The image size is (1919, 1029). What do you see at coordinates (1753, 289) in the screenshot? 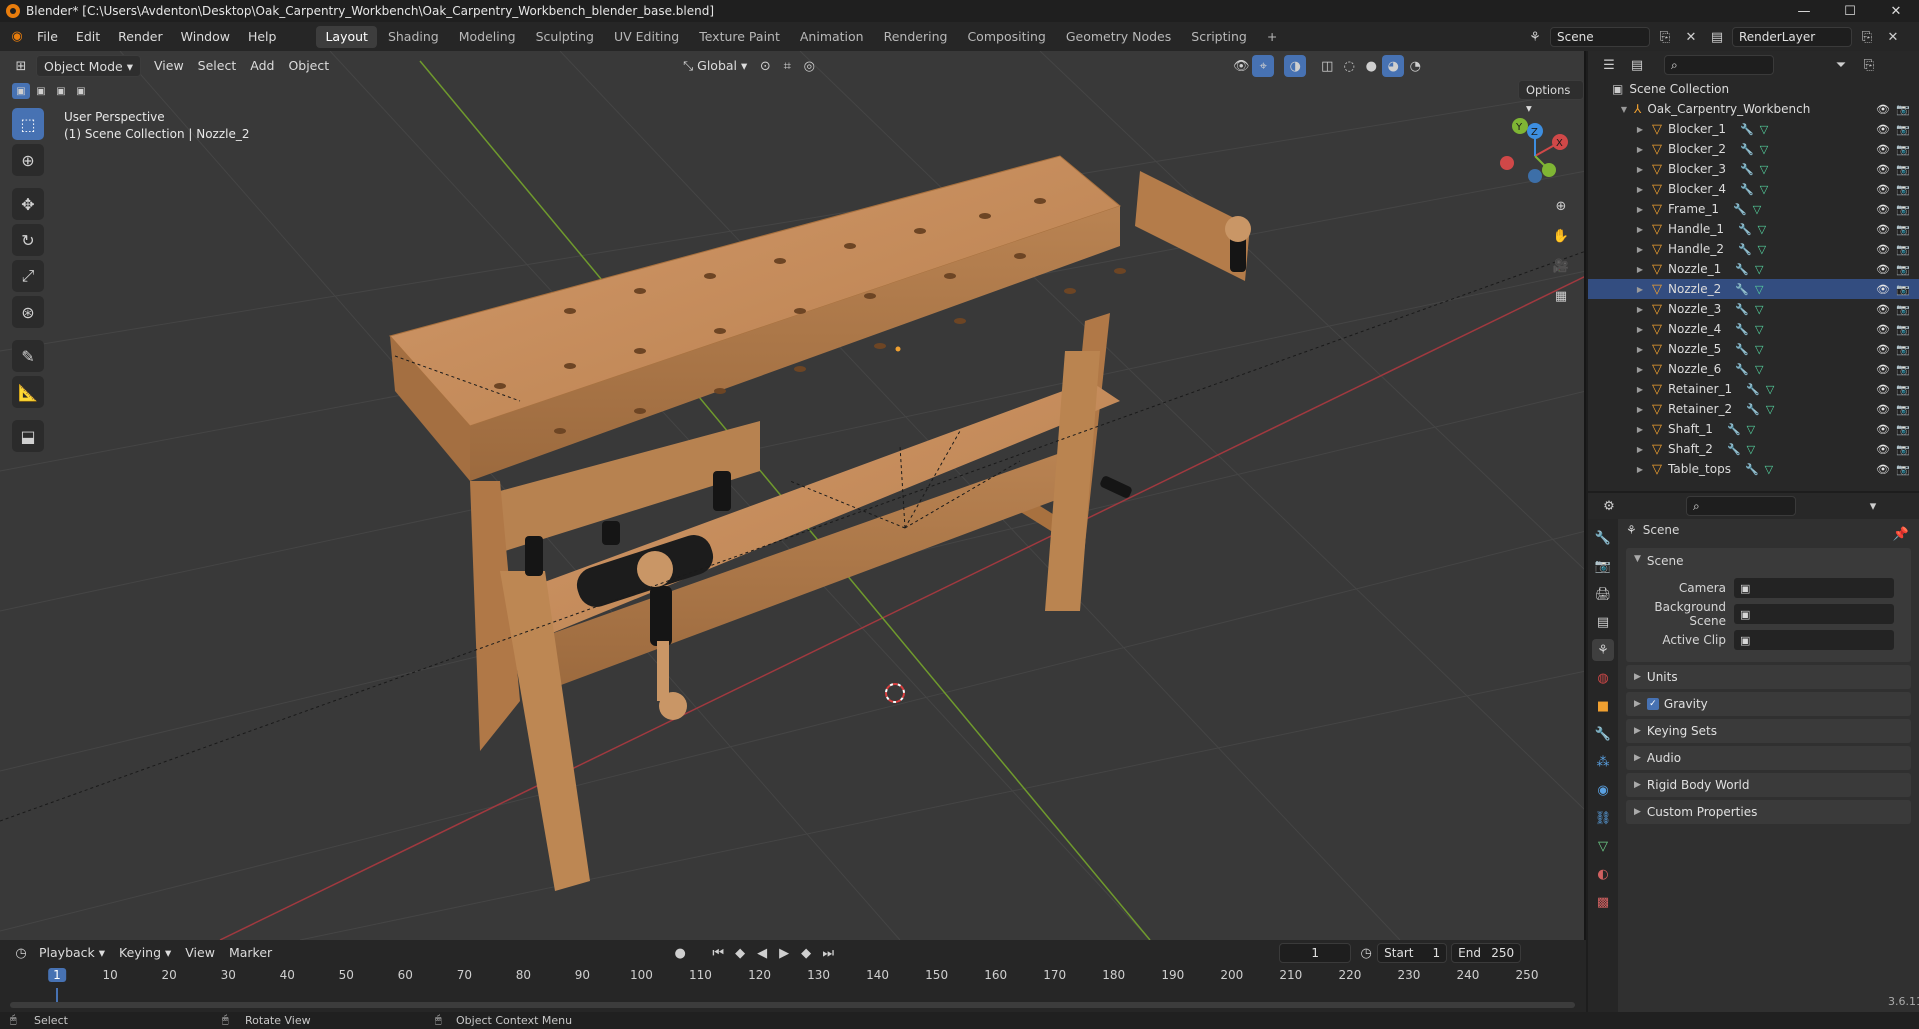
I see `outliner-item: ▶ ▽ Nozzle_2 🔧 ▽ 👁 📷` at bounding box center [1753, 289].